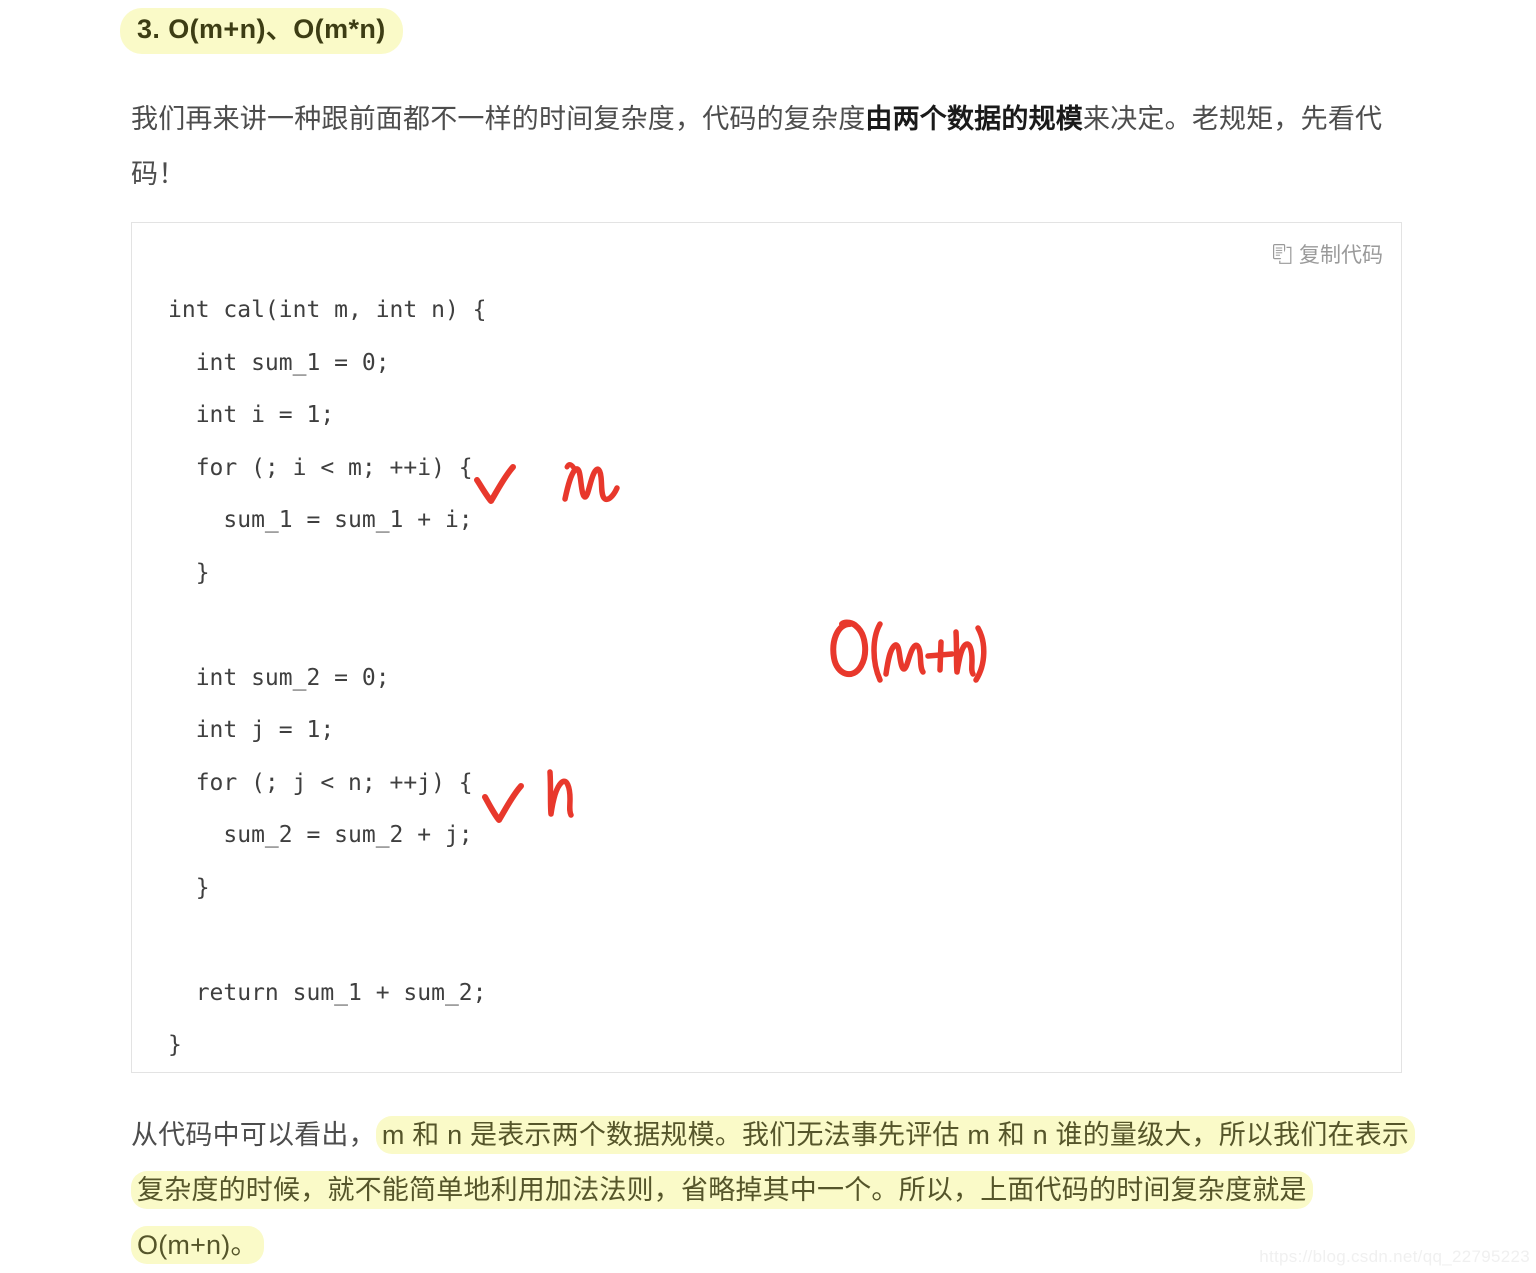 The width and height of the screenshot is (1536, 1273). What do you see at coordinates (327, 310) in the screenshot?
I see `code-line: int cal(int m, int n) {` at bounding box center [327, 310].